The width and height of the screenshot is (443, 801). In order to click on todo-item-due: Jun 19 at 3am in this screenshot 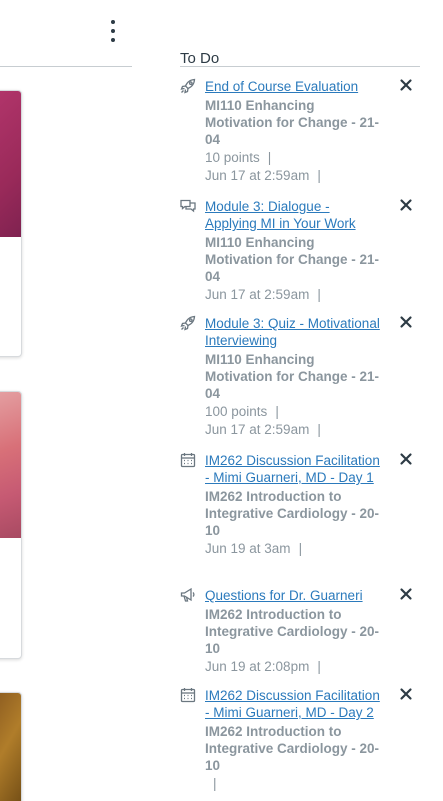, I will do `click(248, 548)`.